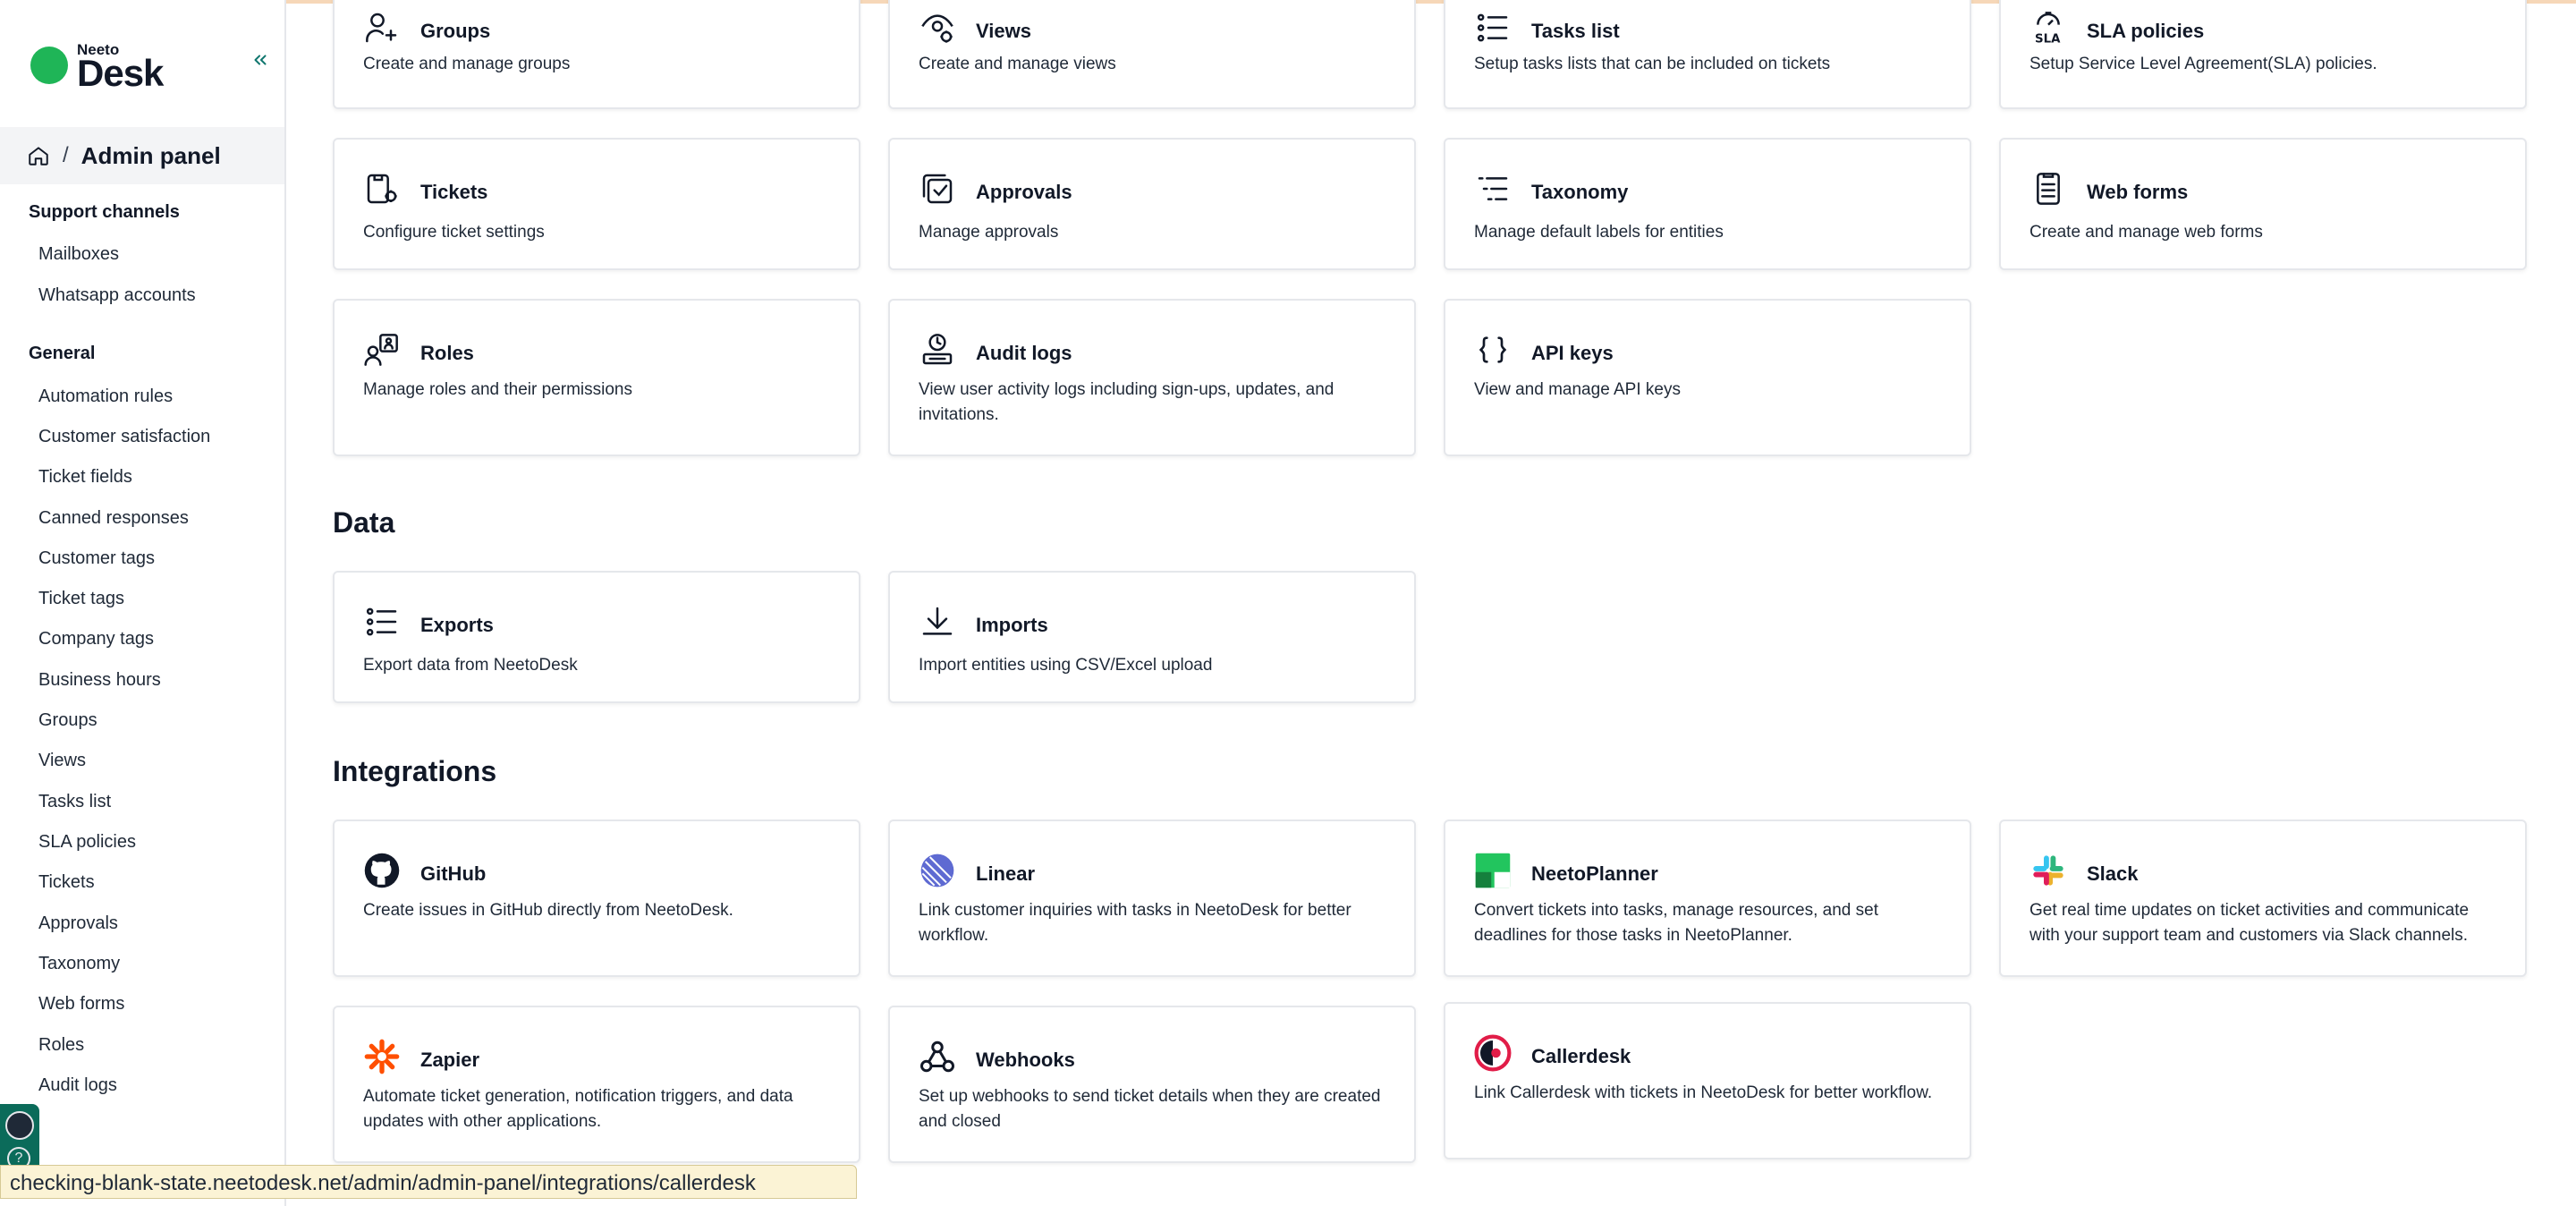  I want to click on sidebar-item-tasks-list: Tasks list, so click(74, 802).